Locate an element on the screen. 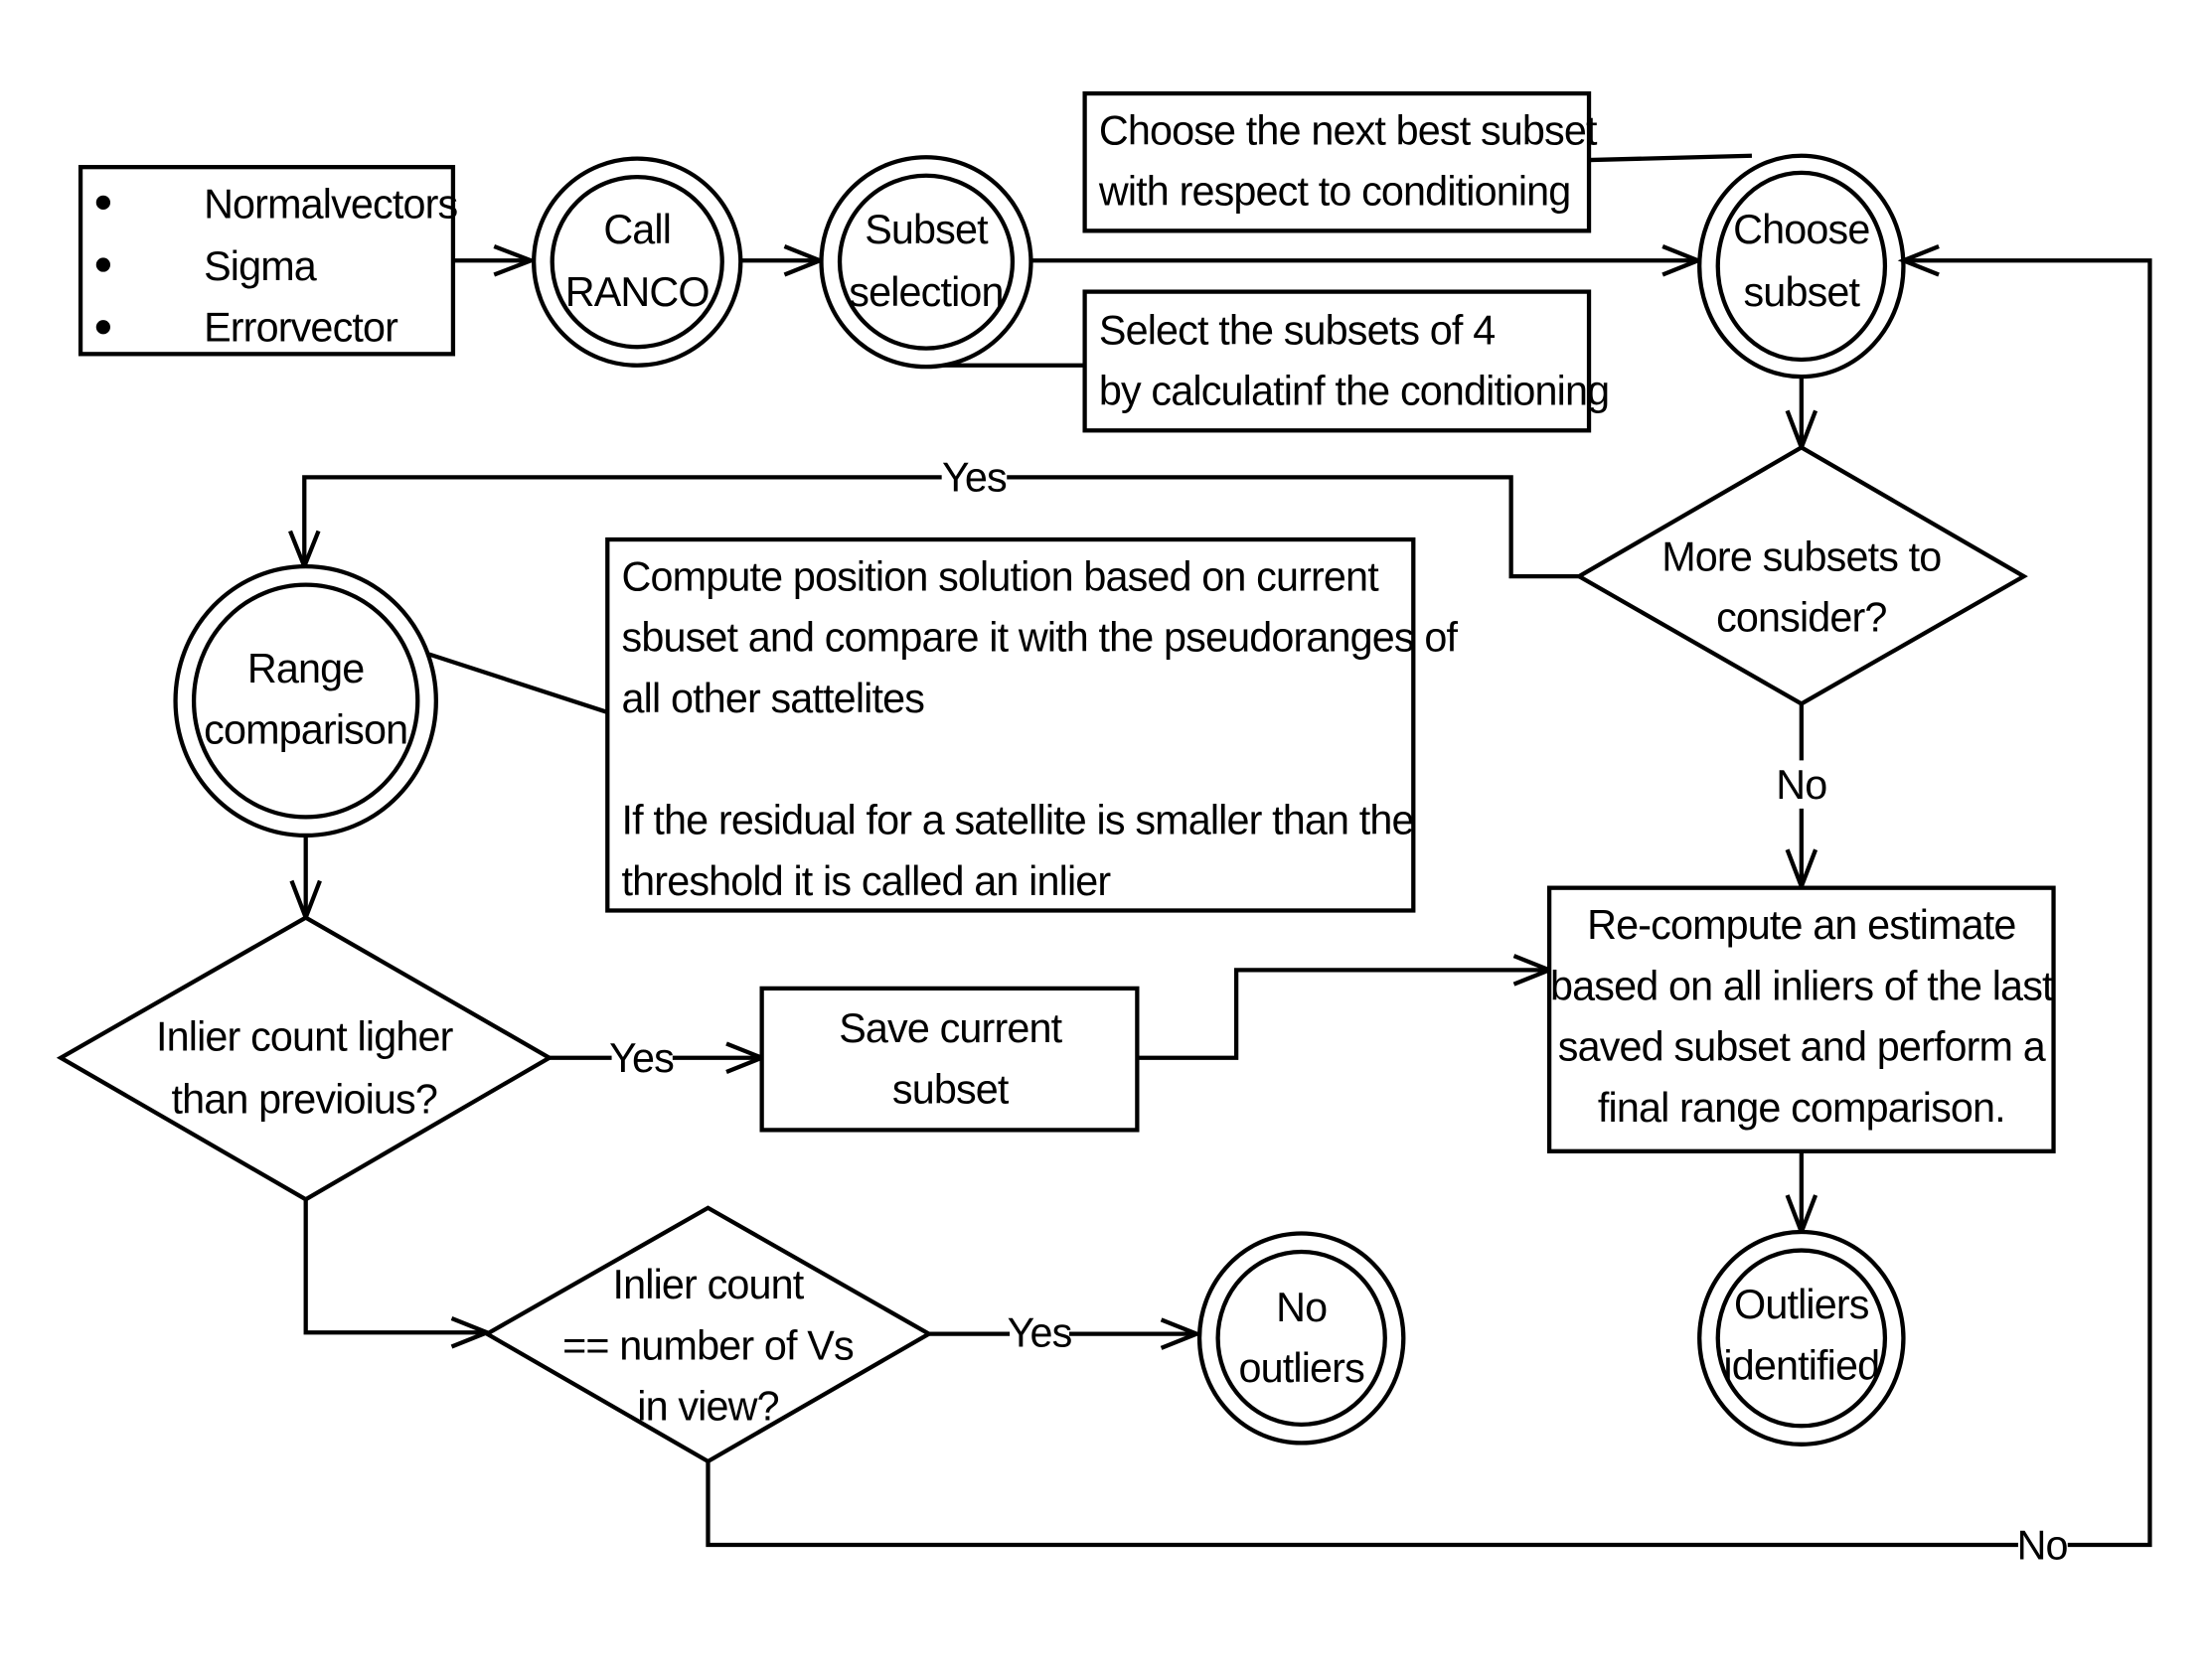  decision-inlier-equal: Inlier count == number of Vs in view? is located at coordinates (708, 1334).